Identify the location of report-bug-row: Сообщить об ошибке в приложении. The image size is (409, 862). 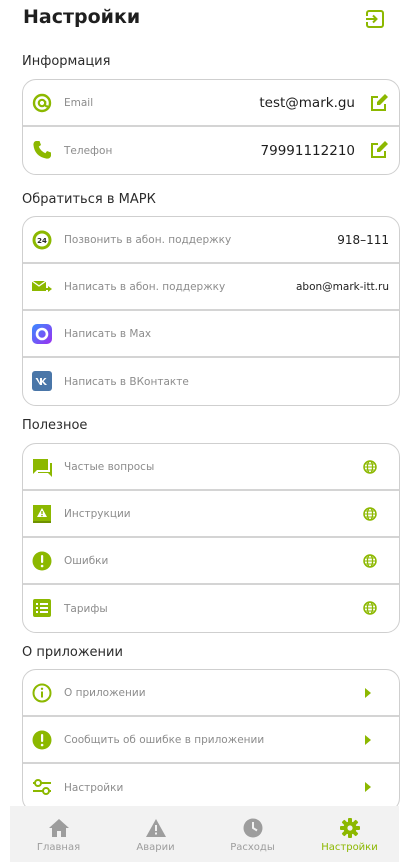
(211, 740).